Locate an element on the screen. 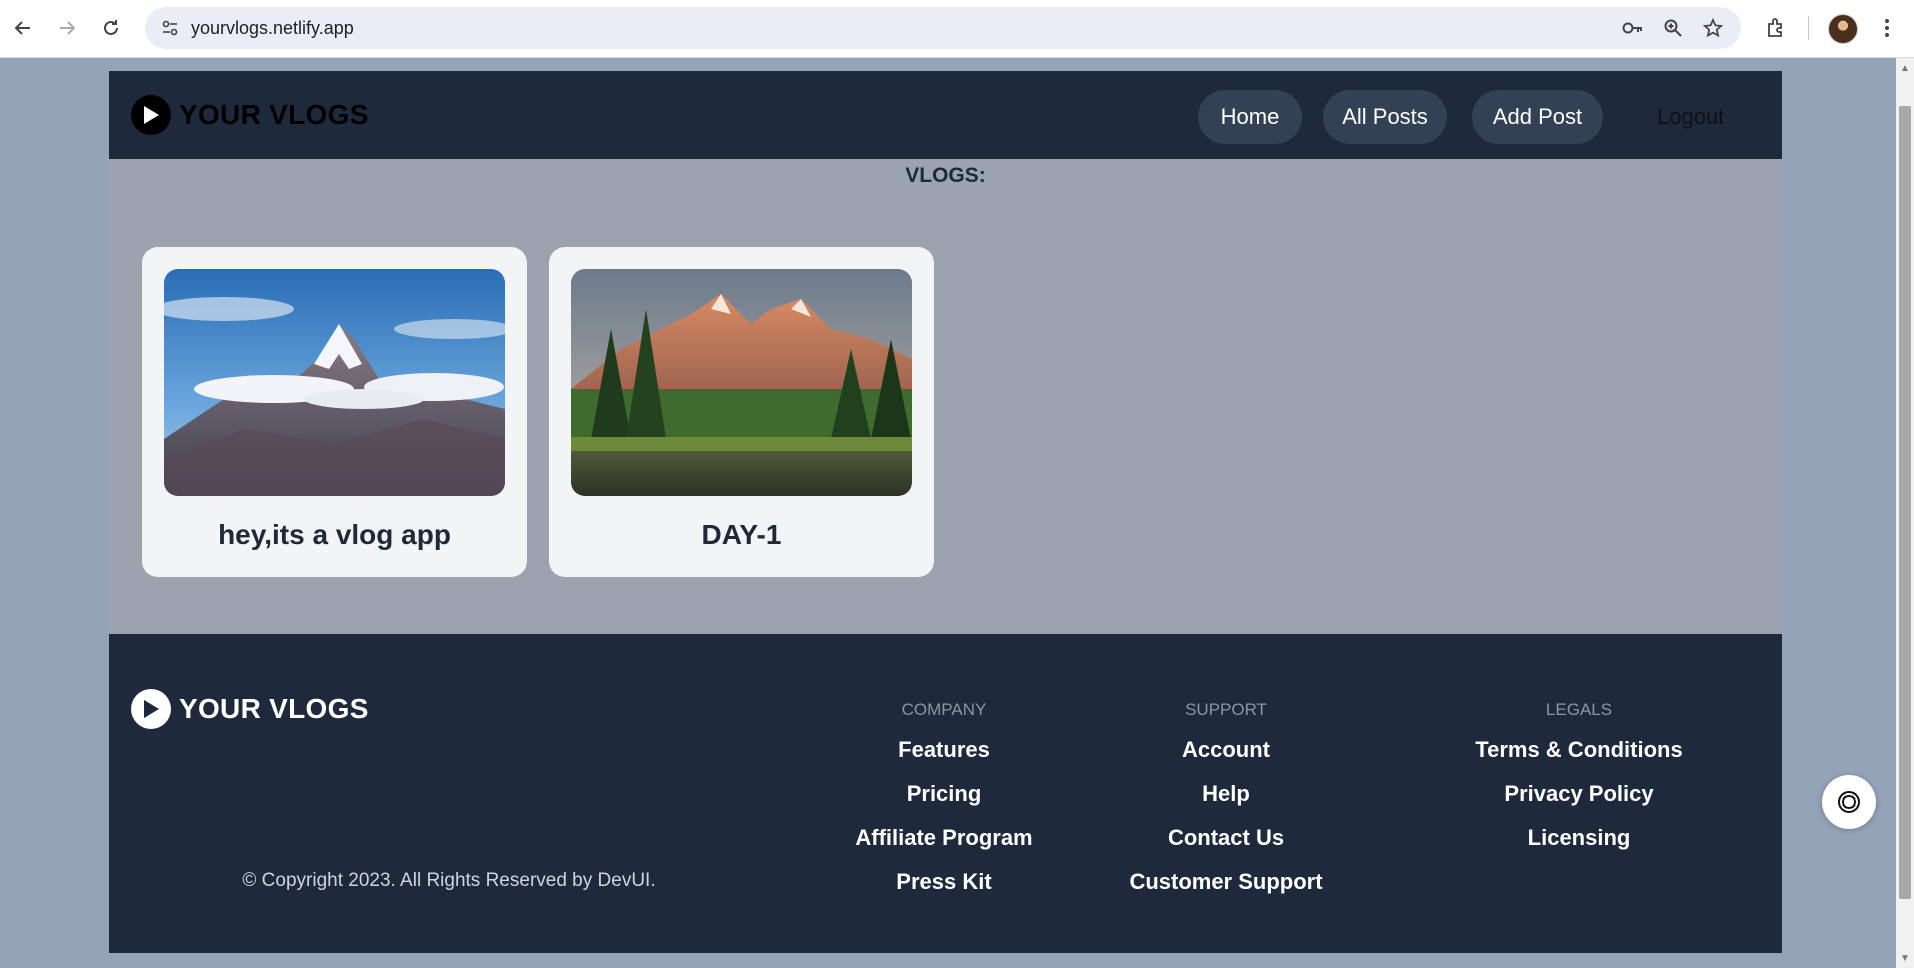 This screenshot has height=968, width=1914. address-bar: yourvlogs.netlify.app is located at coordinates (943, 28).